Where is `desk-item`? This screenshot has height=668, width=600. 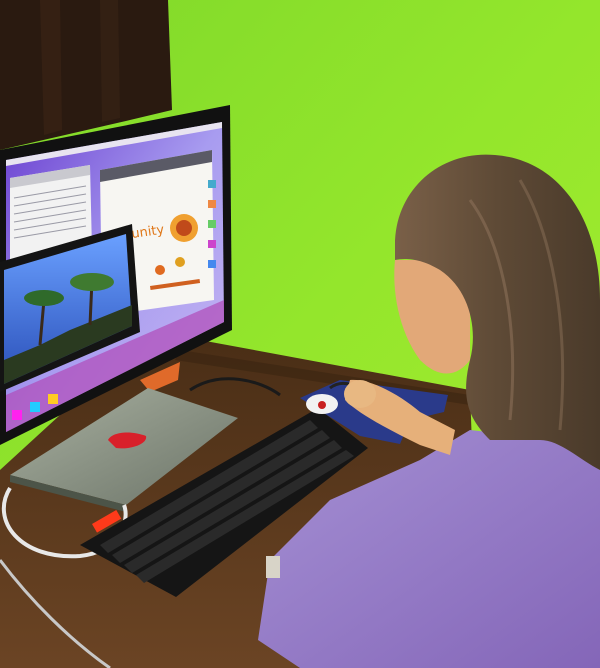 desk-item is located at coordinates (273, 567).